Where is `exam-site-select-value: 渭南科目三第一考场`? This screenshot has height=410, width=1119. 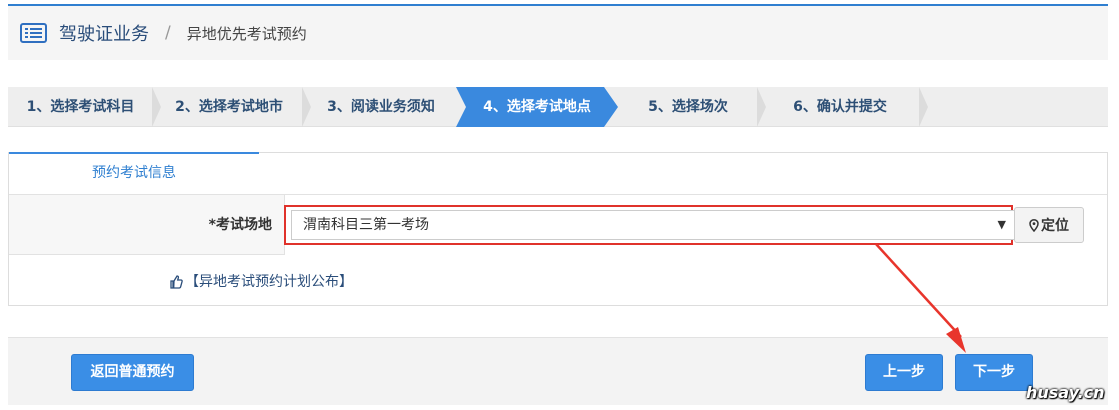
exam-site-select-value: 渭南科目三第一考场 is located at coordinates (366, 225).